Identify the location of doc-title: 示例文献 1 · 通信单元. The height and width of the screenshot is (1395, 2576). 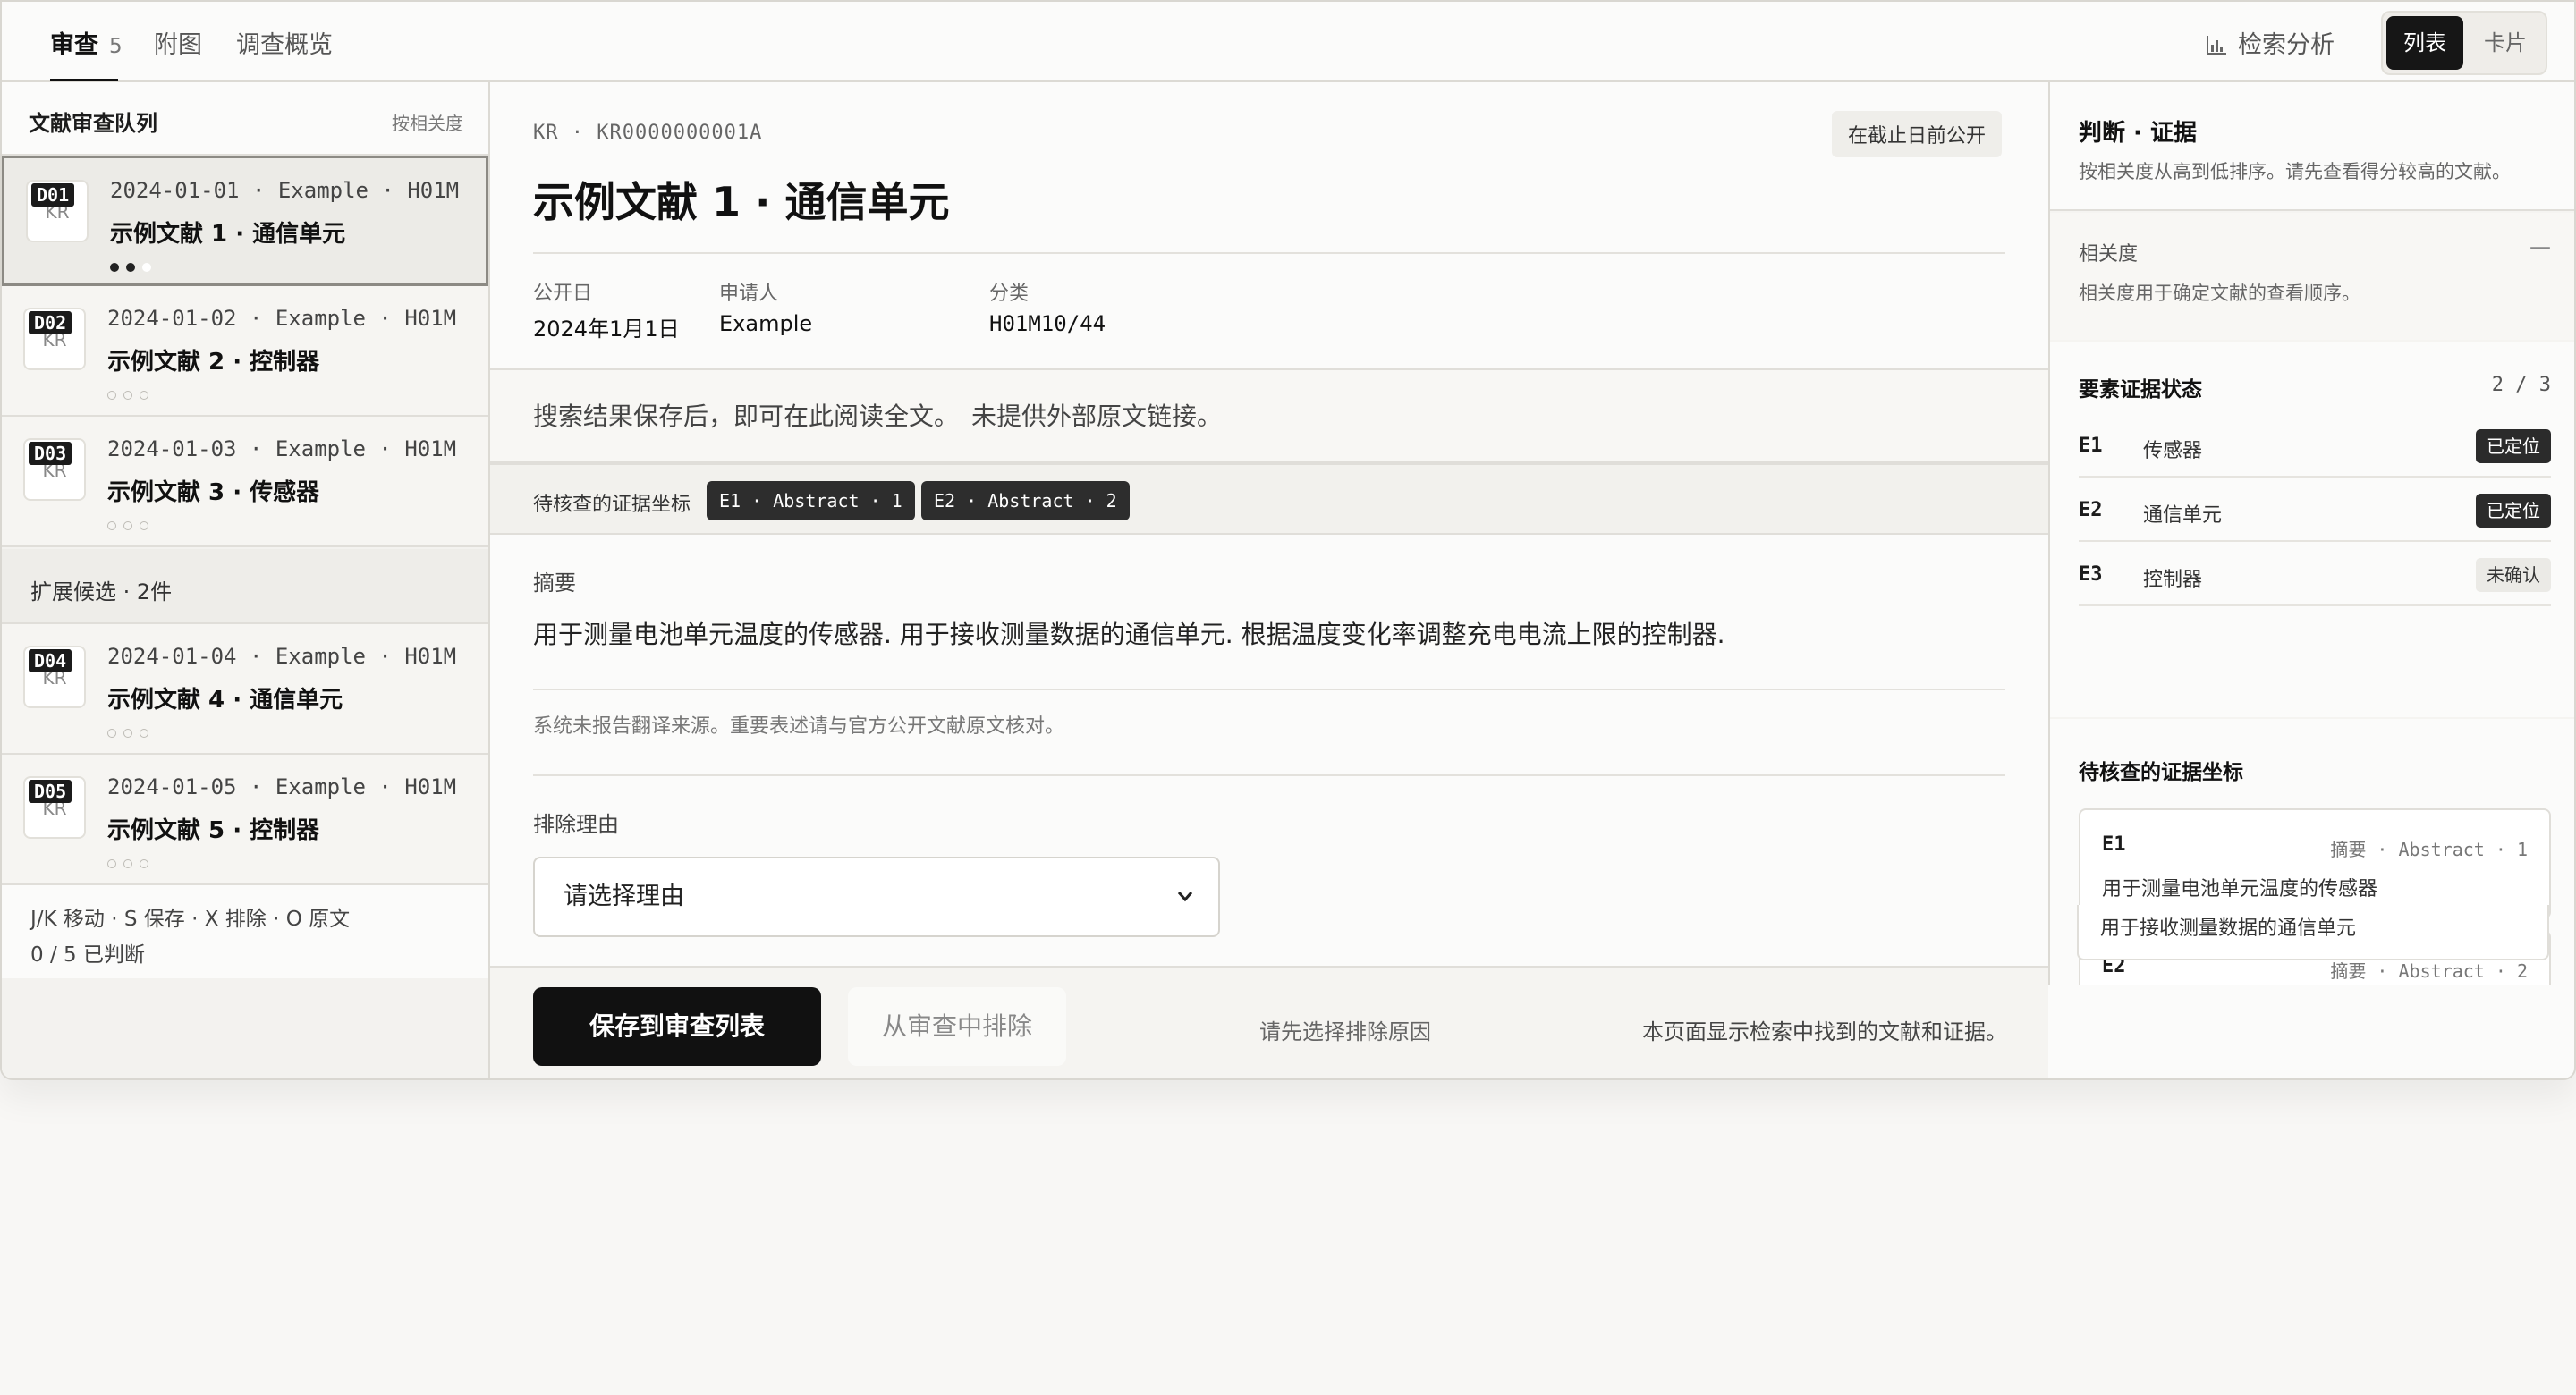
(227, 232).